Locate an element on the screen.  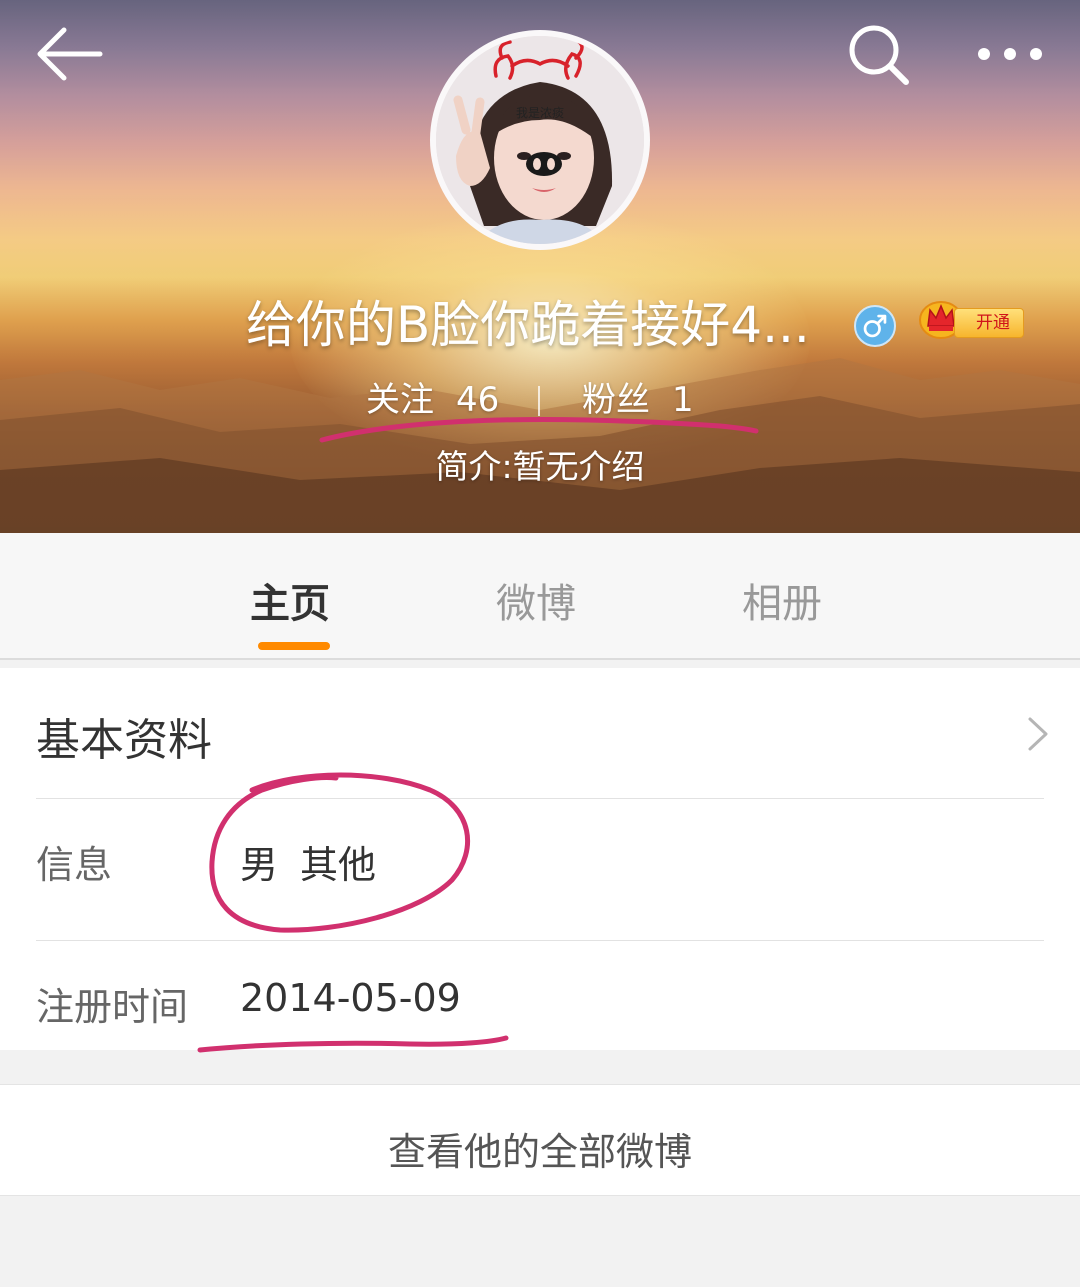
search-icon is located at coordinates (879, 55).